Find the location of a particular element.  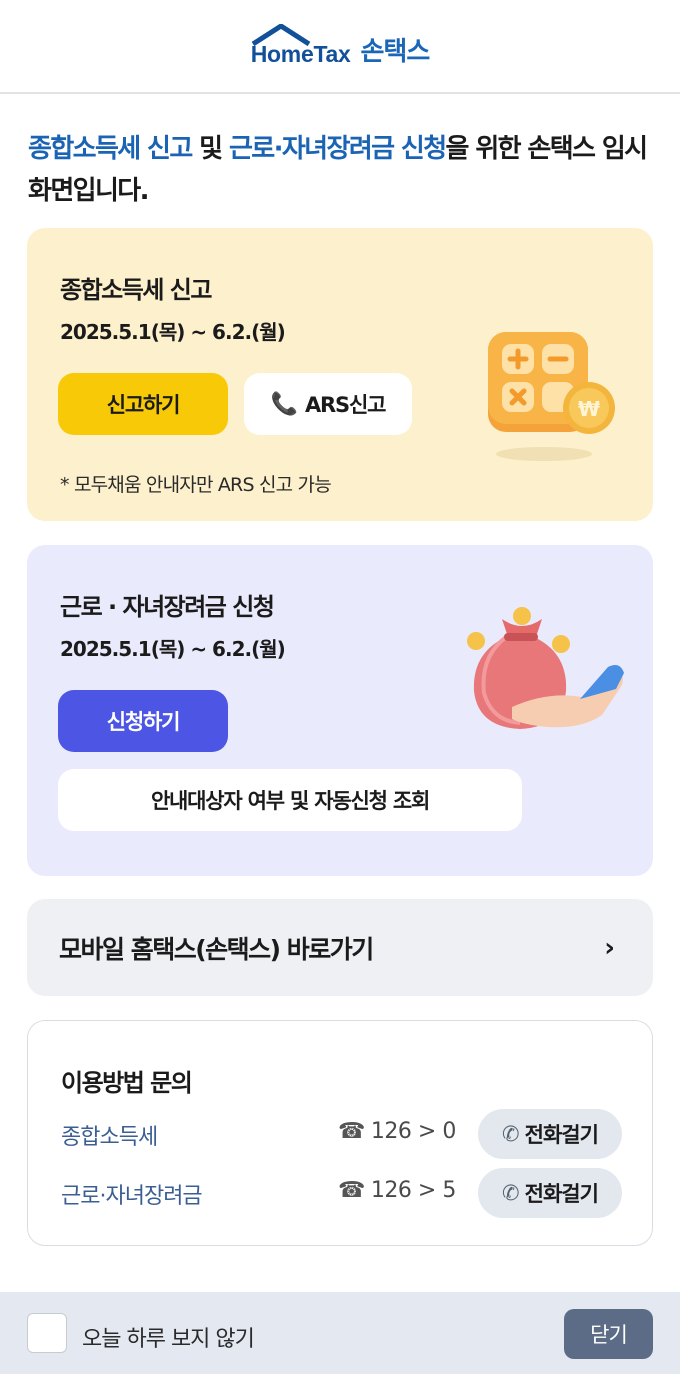

inquiry-row: 근로·자녀장려금 ☎ 126 > 5 ✆ 전화걸기 is located at coordinates (341, 1193).